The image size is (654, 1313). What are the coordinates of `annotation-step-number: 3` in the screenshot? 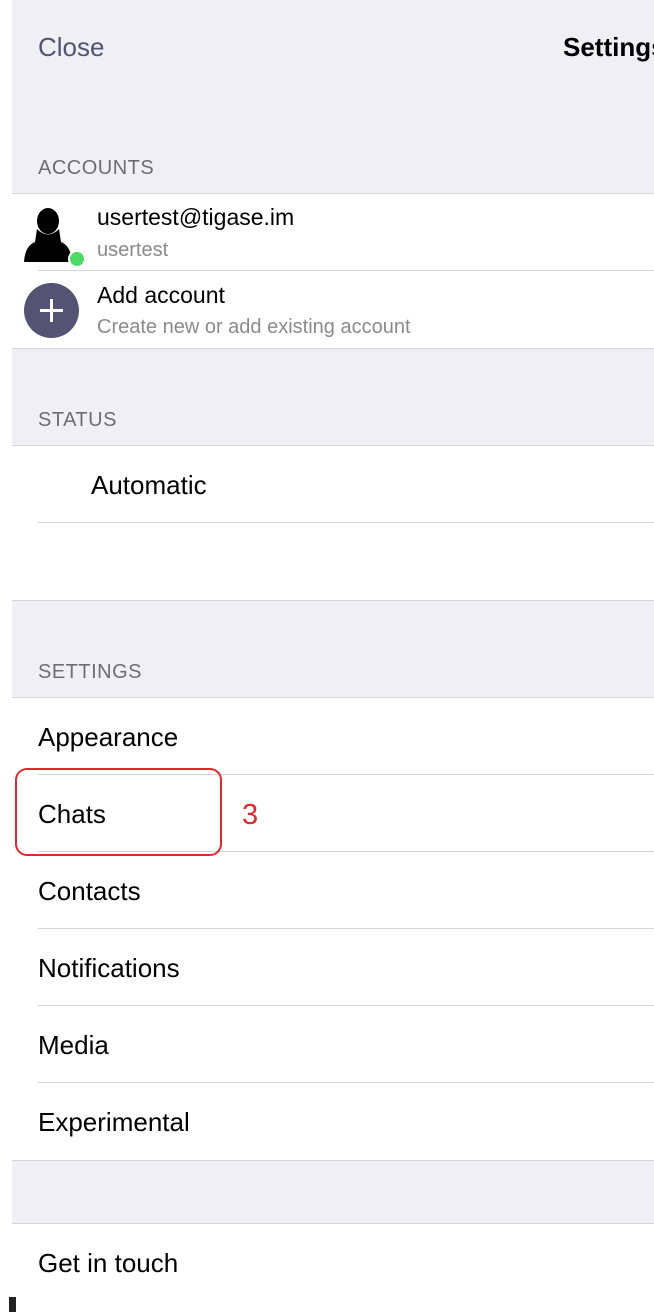 It's located at (250, 815).